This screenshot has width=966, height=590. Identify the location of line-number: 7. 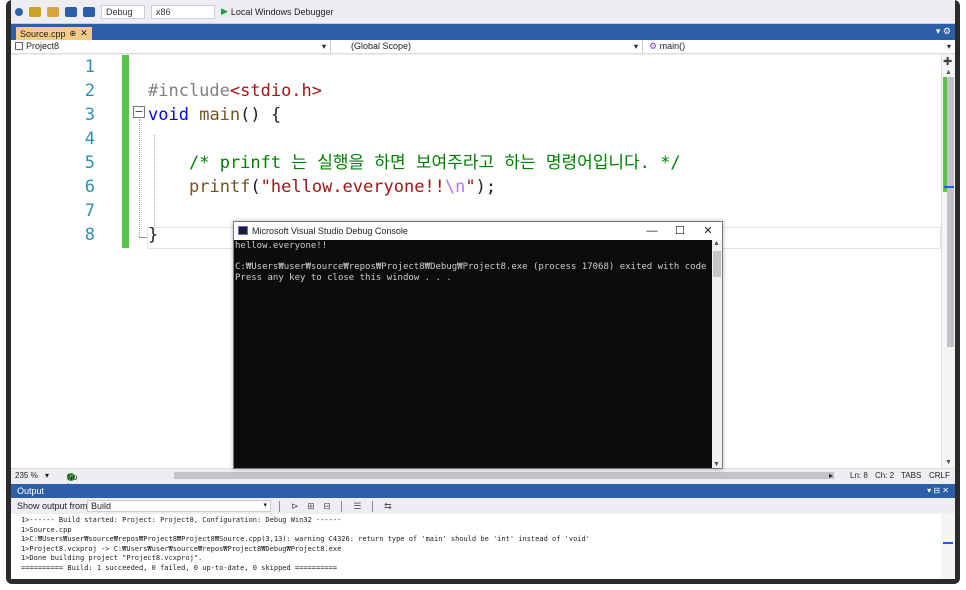
(89, 211).